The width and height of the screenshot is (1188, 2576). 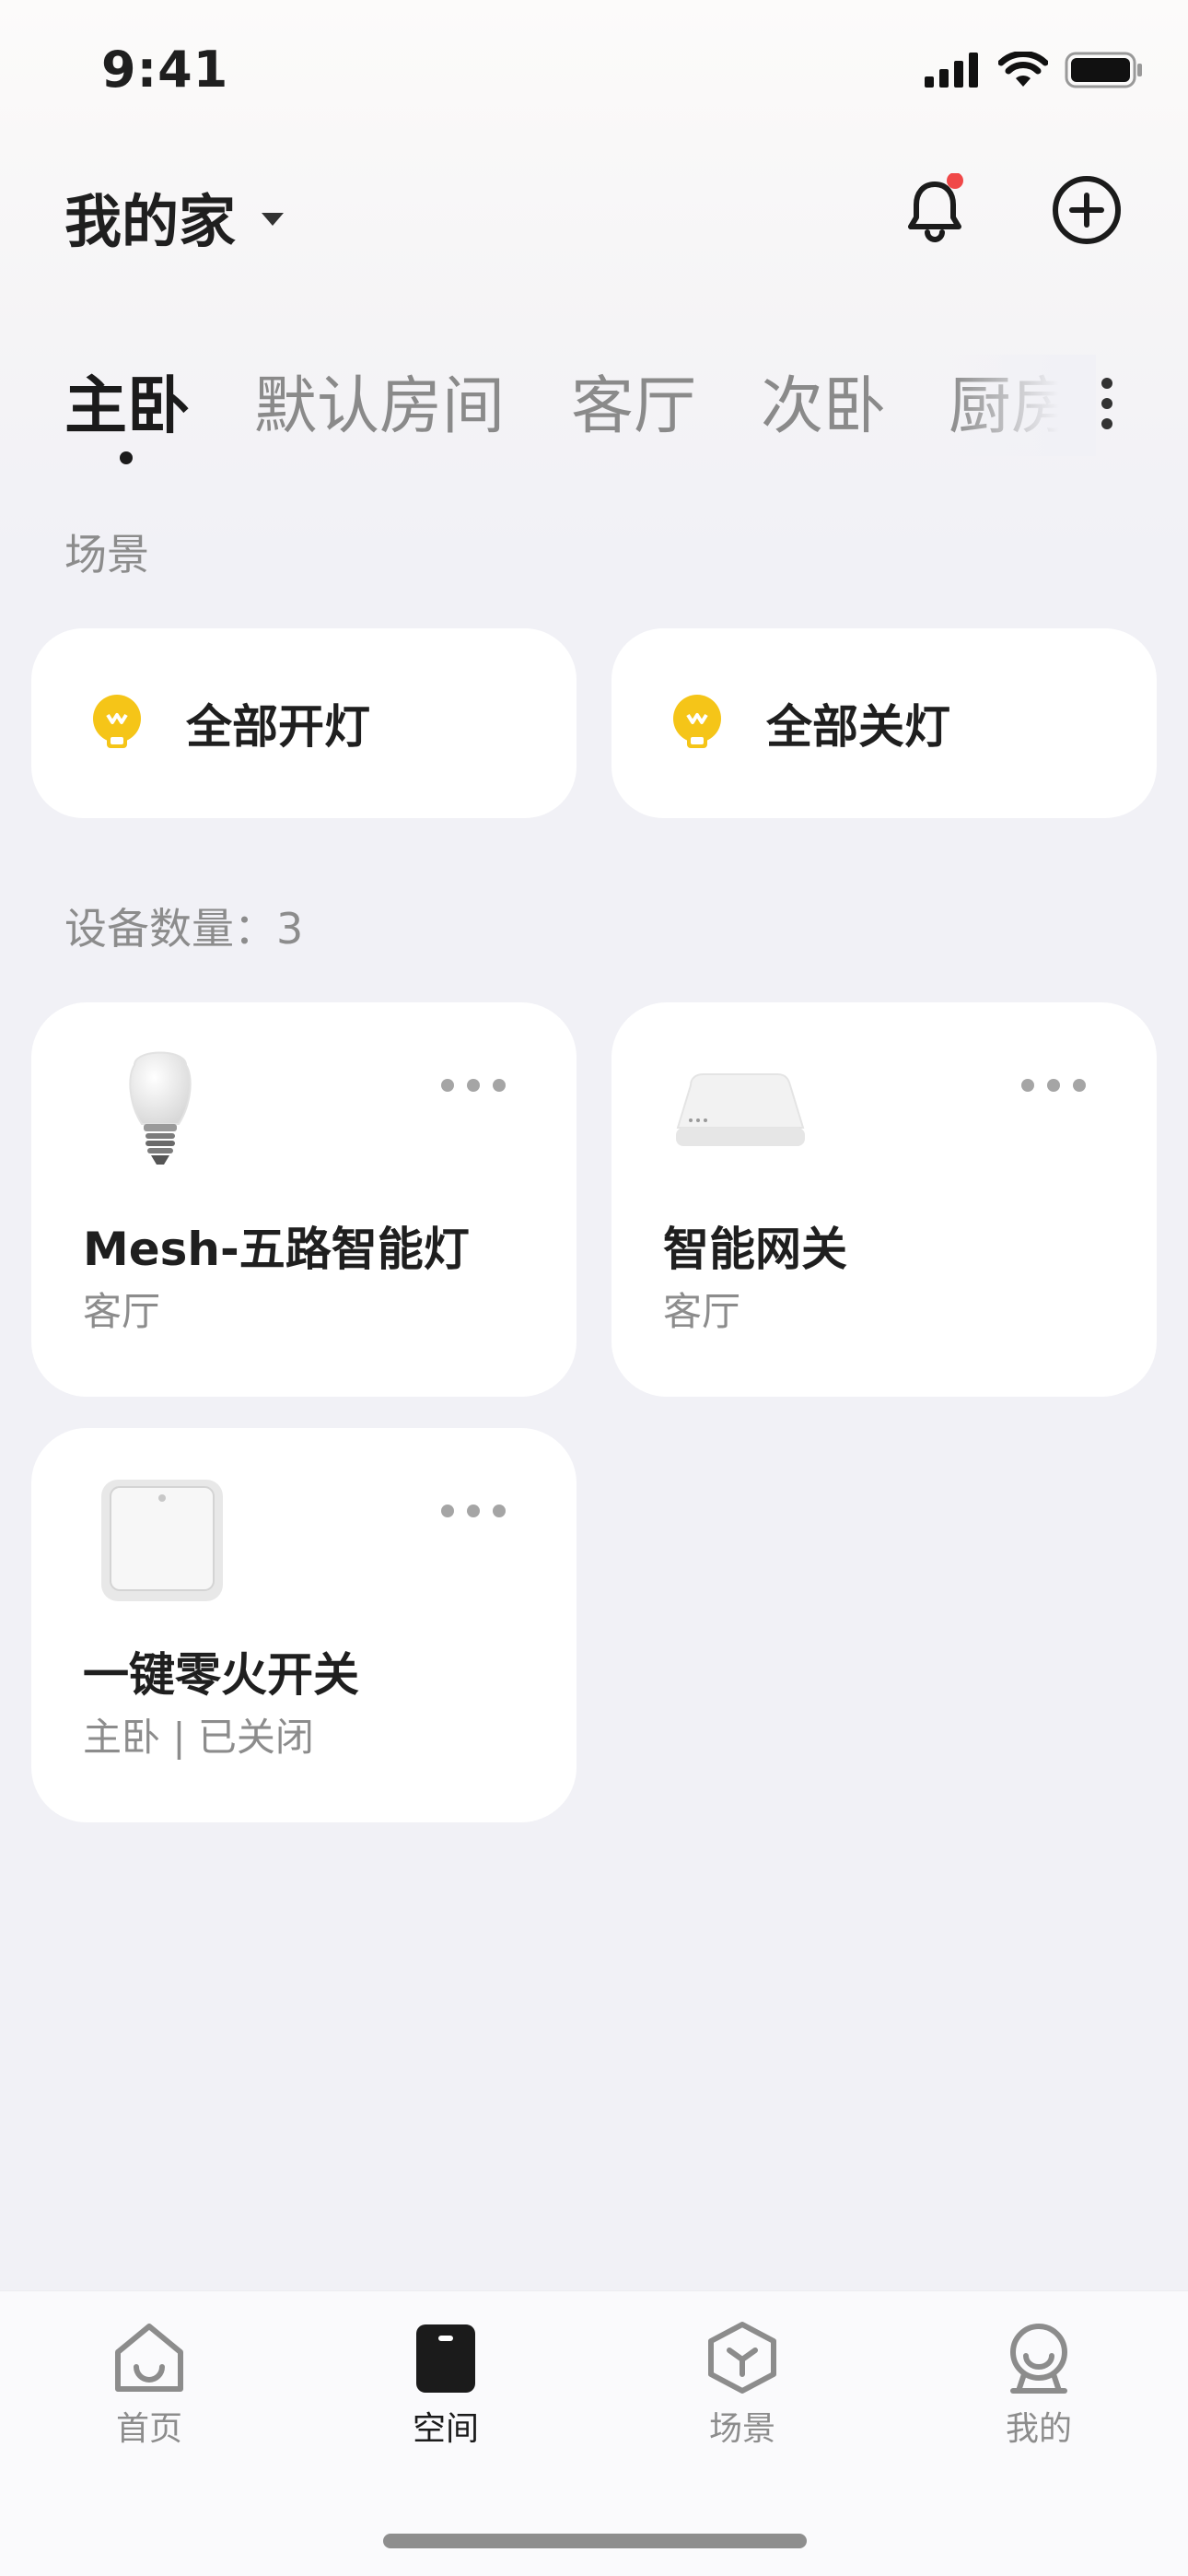 What do you see at coordinates (165, 70) in the screenshot?
I see `status-time: 9:41` at bounding box center [165, 70].